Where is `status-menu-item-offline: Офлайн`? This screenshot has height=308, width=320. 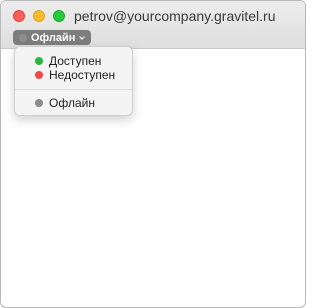
status-menu-item-offline: Офлайн is located at coordinates (73, 103).